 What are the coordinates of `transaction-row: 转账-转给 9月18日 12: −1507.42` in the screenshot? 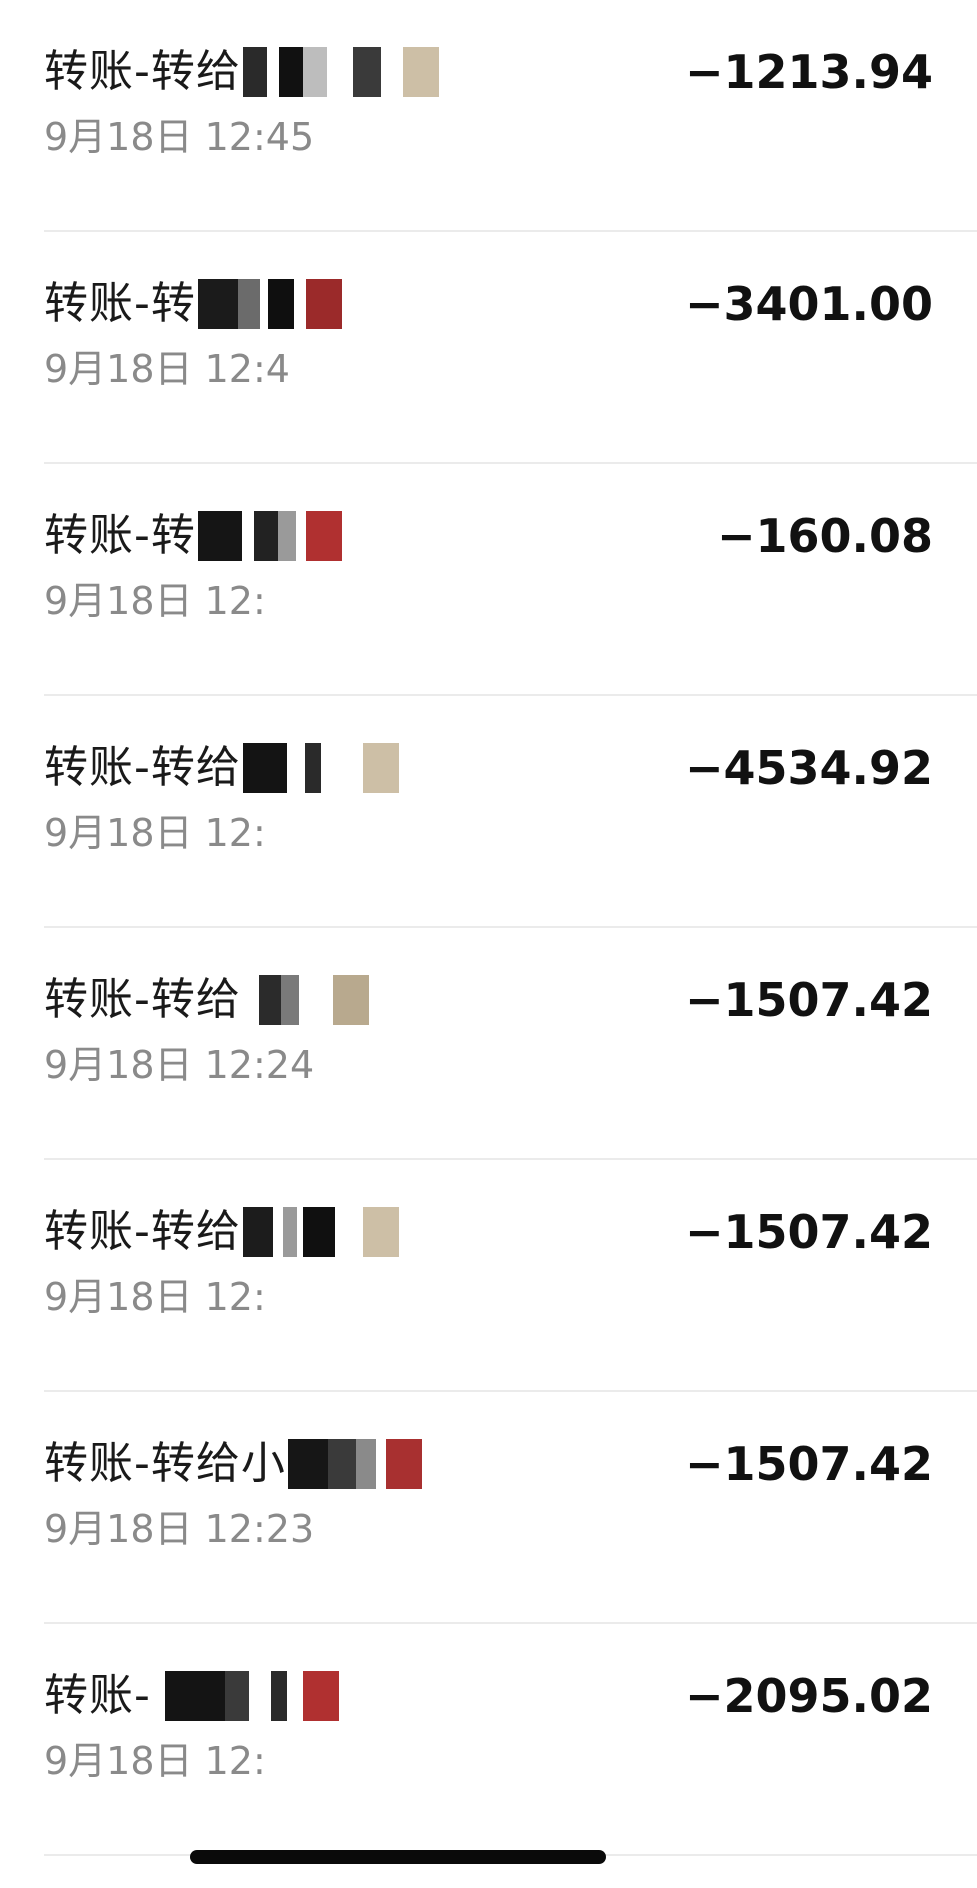 It's located at (488, 1276).